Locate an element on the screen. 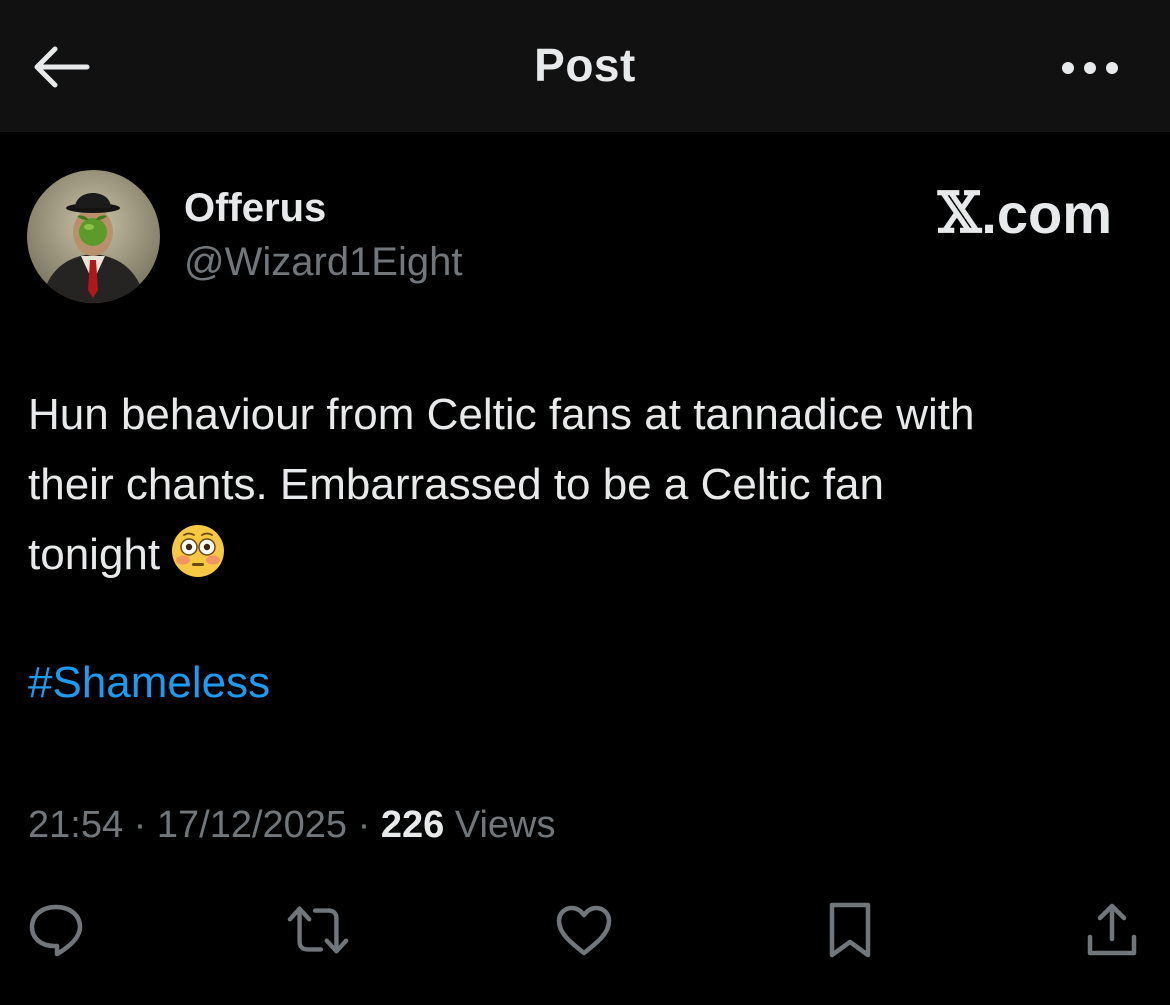 Image resolution: width=1170 pixels, height=1005 pixels. share-button is located at coordinates (1112, 930).